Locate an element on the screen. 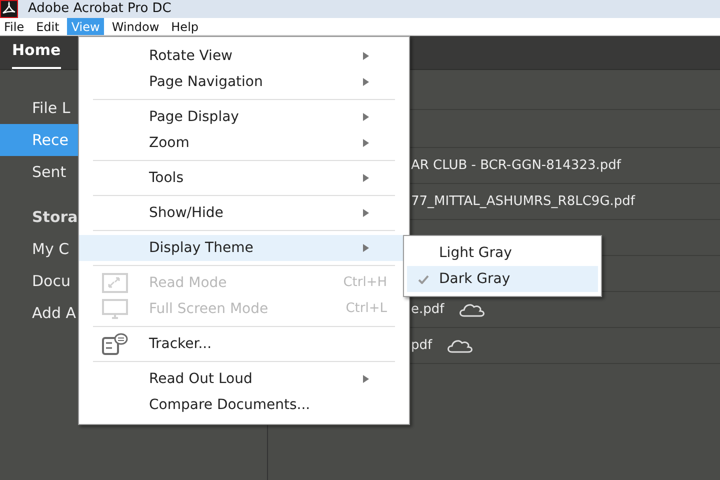 This screenshot has width=720, height=480. window-title: Adobe Acrobat Pro DC is located at coordinates (100, 9).